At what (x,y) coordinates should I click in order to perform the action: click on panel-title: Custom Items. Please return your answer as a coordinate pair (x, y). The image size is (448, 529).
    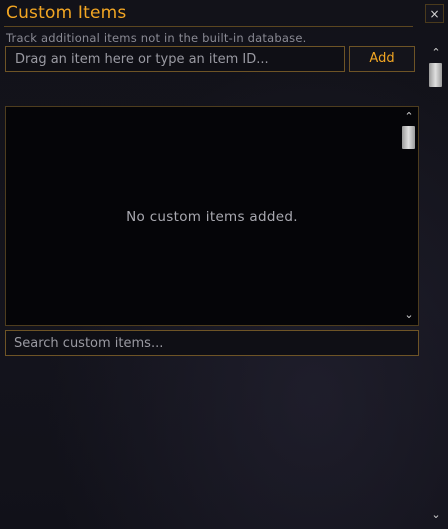
    Looking at the image, I should click on (66, 13).